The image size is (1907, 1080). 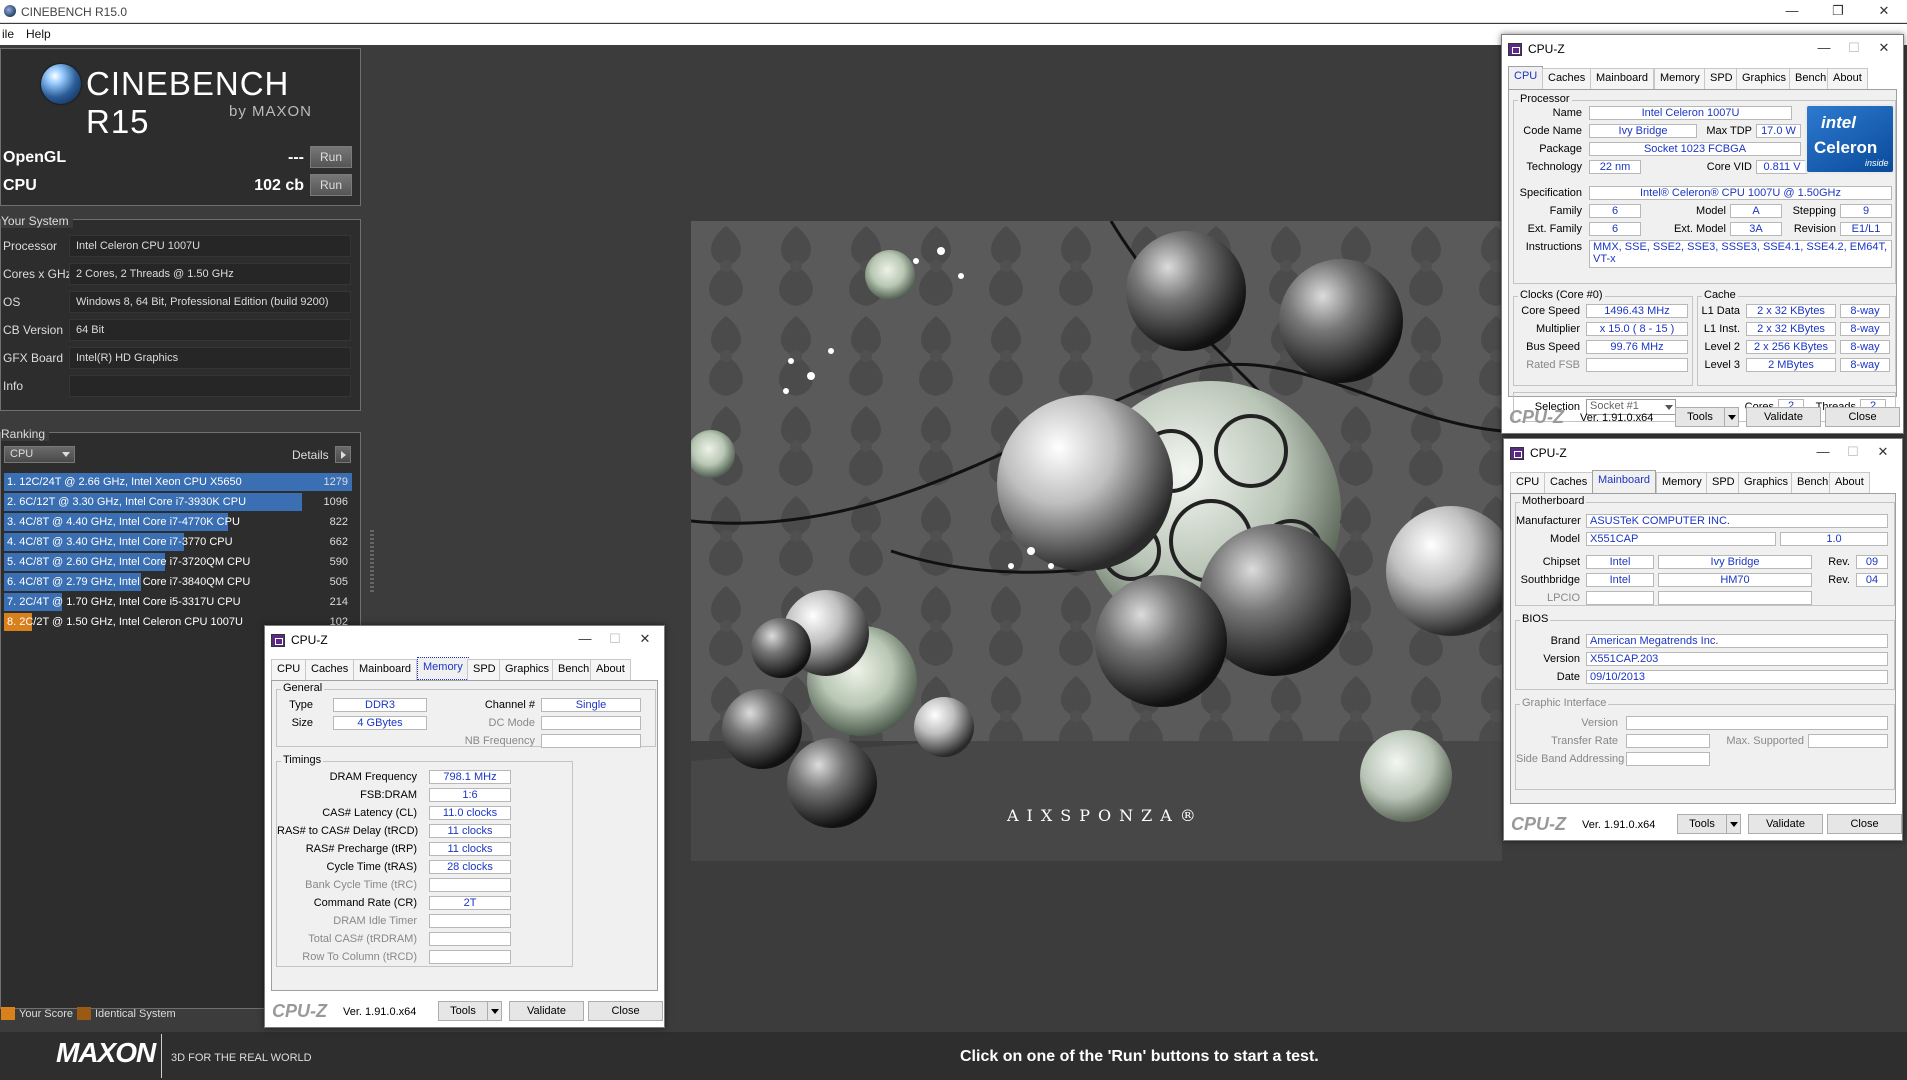 What do you see at coordinates (1553, 365) in the screenshot?
I see `ratedfsb-label: Rated FSB` at bounding box center [1553, 365].